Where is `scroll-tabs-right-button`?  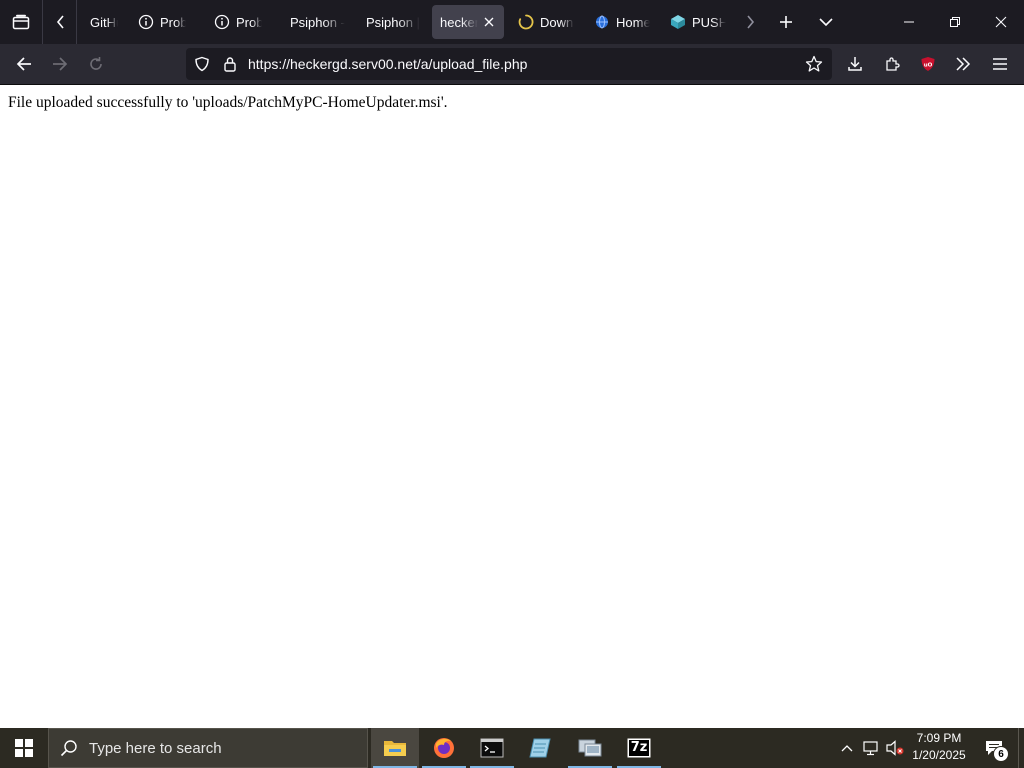
scroll-tabs-right-button is located at coordinates (750, 22).